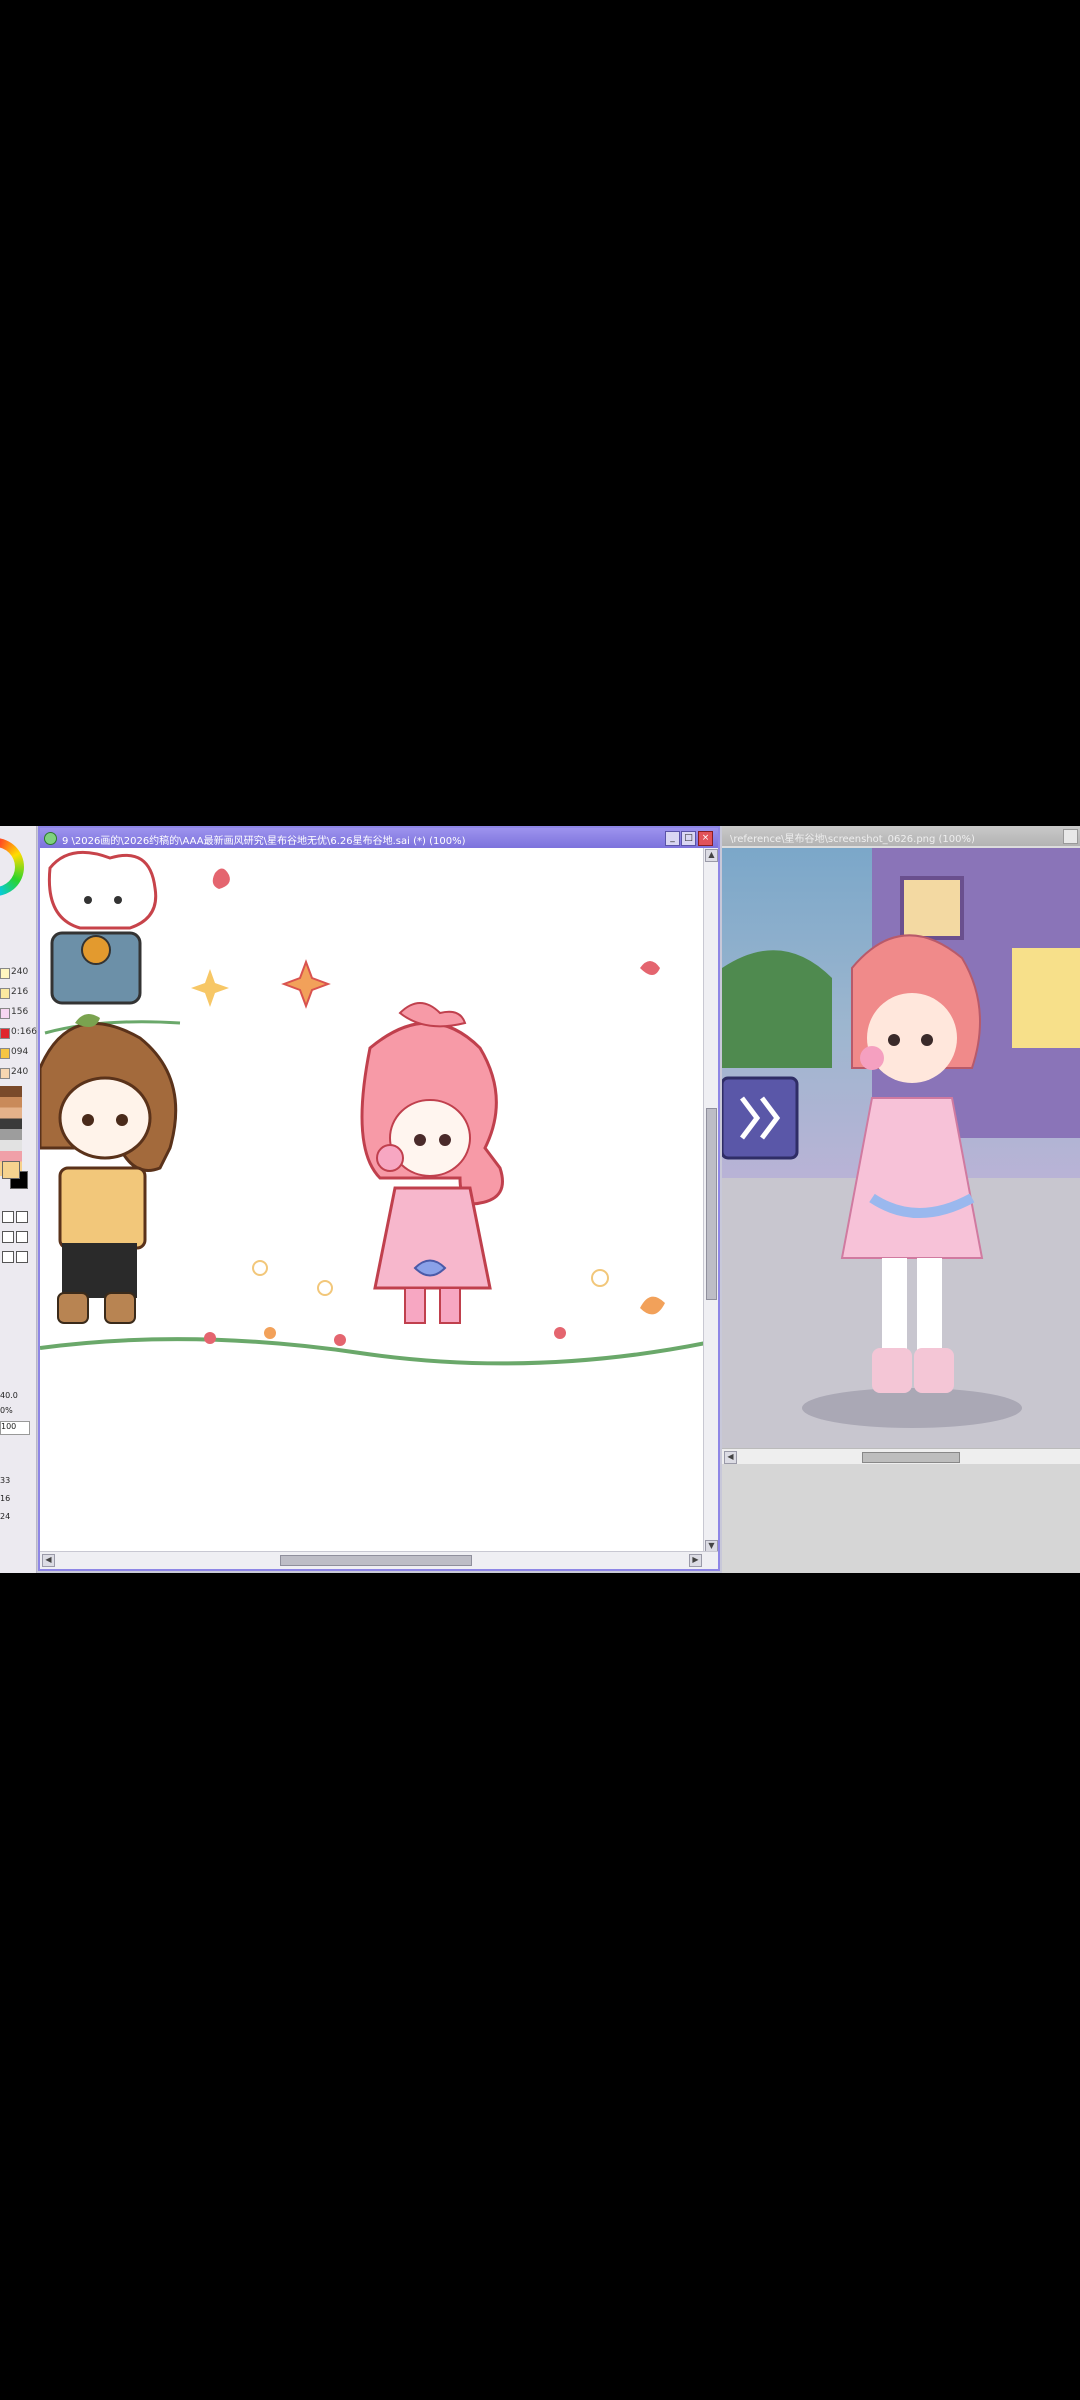 This screenshot has height=2400, width=1080. I want to click on foreground-color-swatch, so click(11, 1170).